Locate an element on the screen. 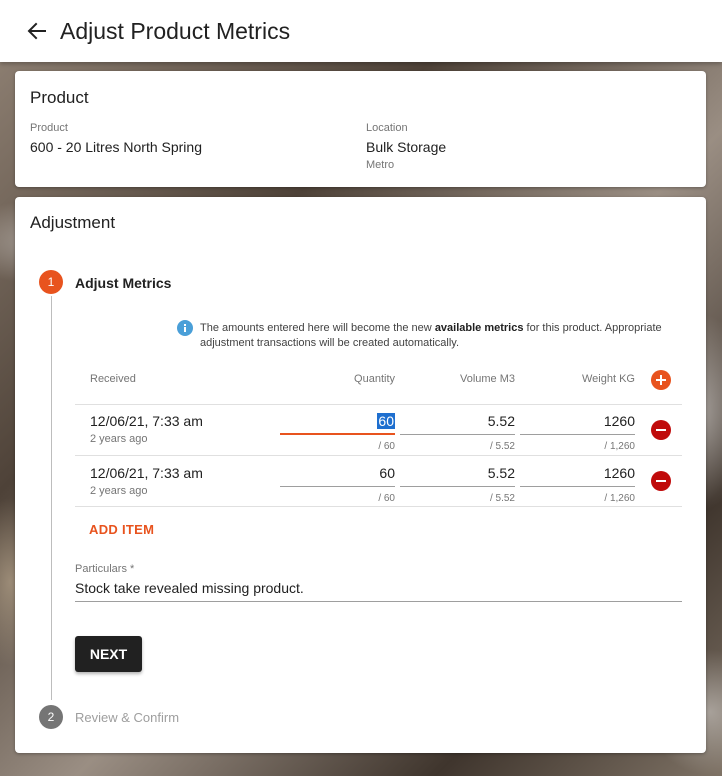 This screenshot has height=776, width=722. particulars-input: Stock take revealed missing product. is located at coordinates (378, 590).